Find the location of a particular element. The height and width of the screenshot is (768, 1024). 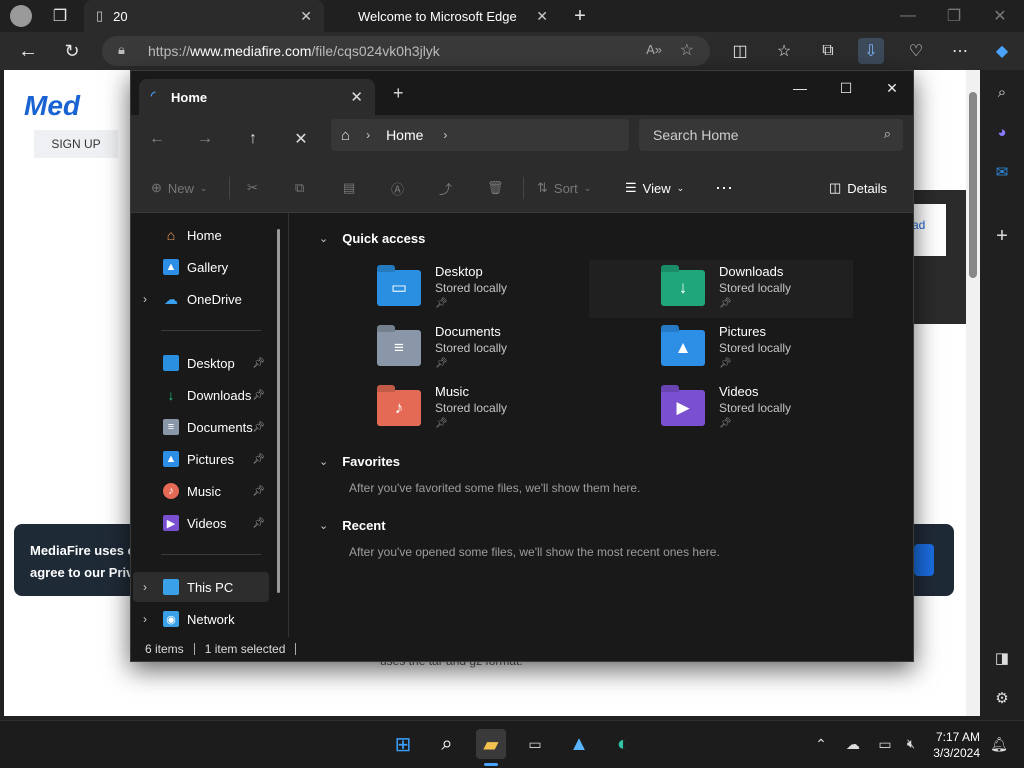

page-icon: ▯ is located at coordinates (100, 15).